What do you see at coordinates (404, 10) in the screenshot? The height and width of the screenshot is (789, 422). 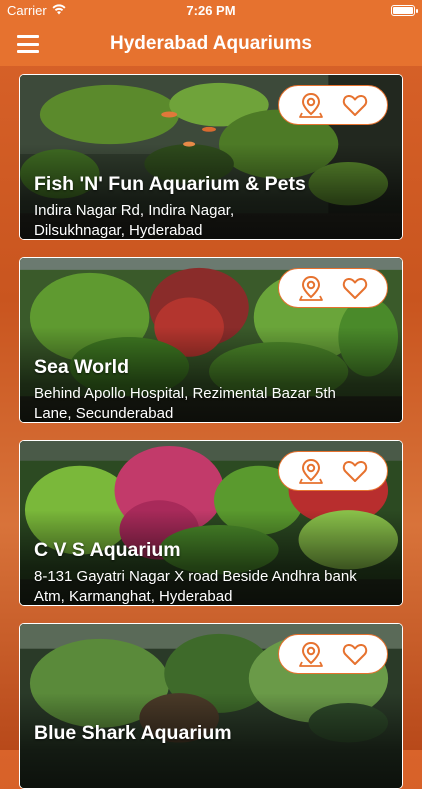 I see `battery-icon` at bounding box center [404, 10].